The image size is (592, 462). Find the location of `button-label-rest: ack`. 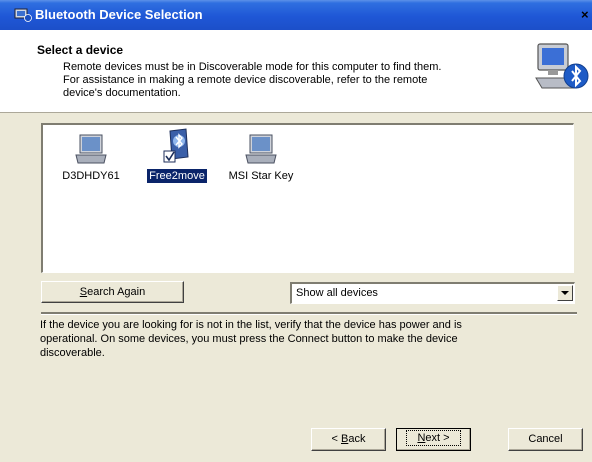

button-label-rest: ack is located at coordinates (357, 439).